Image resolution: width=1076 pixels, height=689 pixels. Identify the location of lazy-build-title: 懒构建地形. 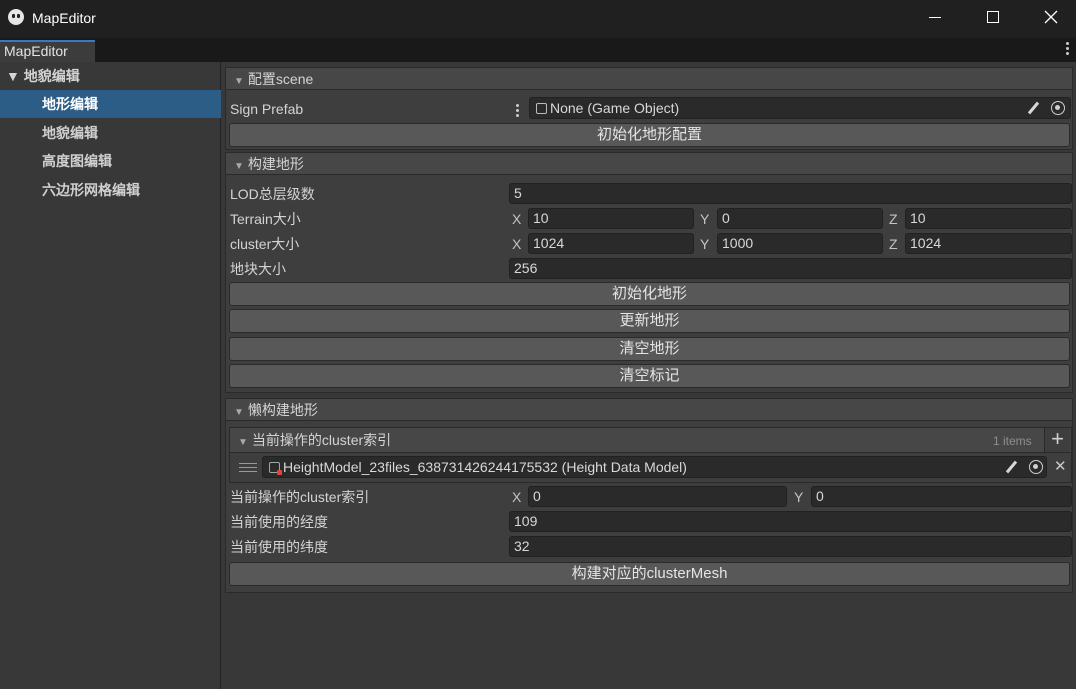
(282, 410).